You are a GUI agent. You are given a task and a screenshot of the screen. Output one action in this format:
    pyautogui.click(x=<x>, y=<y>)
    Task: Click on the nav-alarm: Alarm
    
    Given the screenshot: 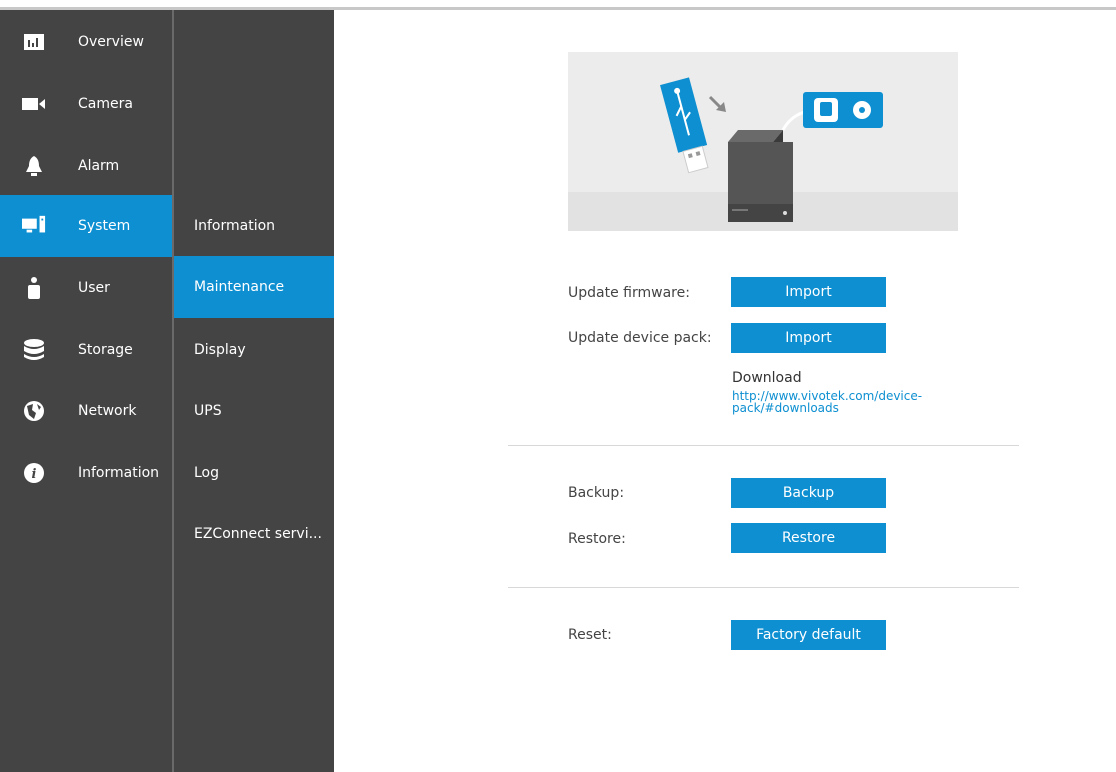 What is the action you would take?
    pyautogui.click(x=86, y=166)
    